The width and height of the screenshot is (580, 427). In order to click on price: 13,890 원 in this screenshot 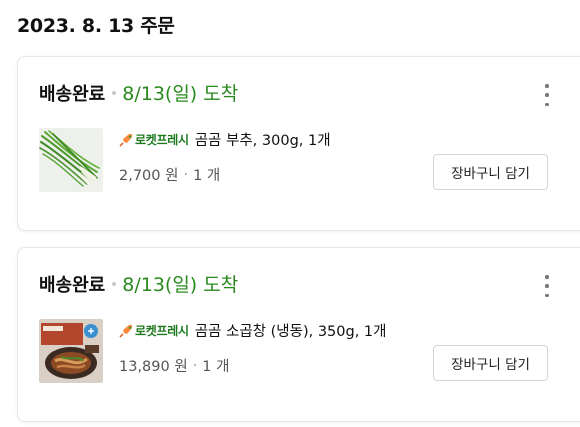, I will do `click(153, 367)`.